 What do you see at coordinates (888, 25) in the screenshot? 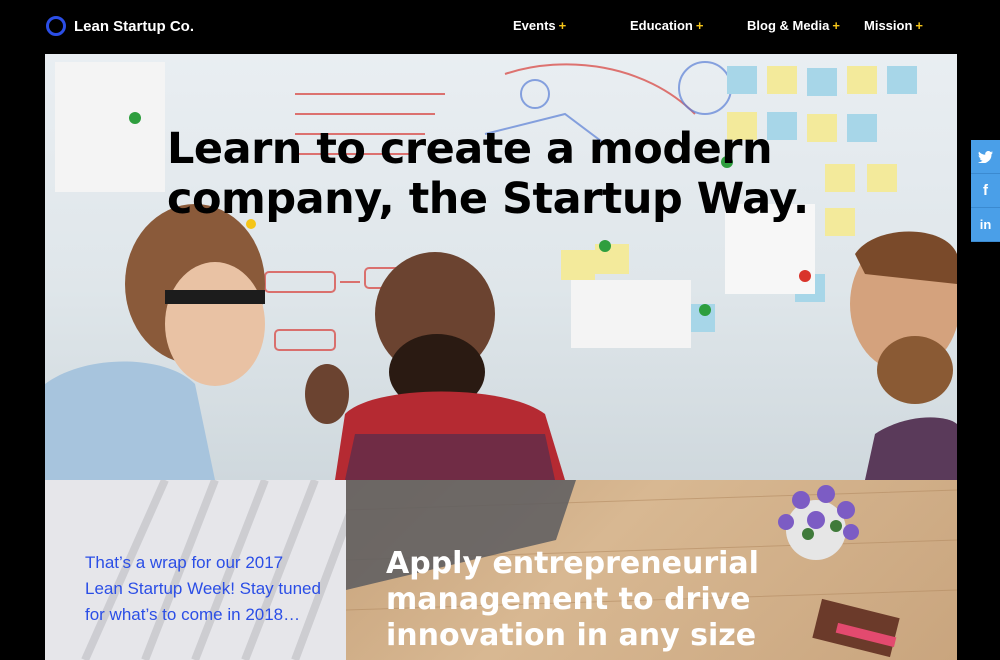
I see `nav-item-label: Mission` at bounding box center [888, 25].